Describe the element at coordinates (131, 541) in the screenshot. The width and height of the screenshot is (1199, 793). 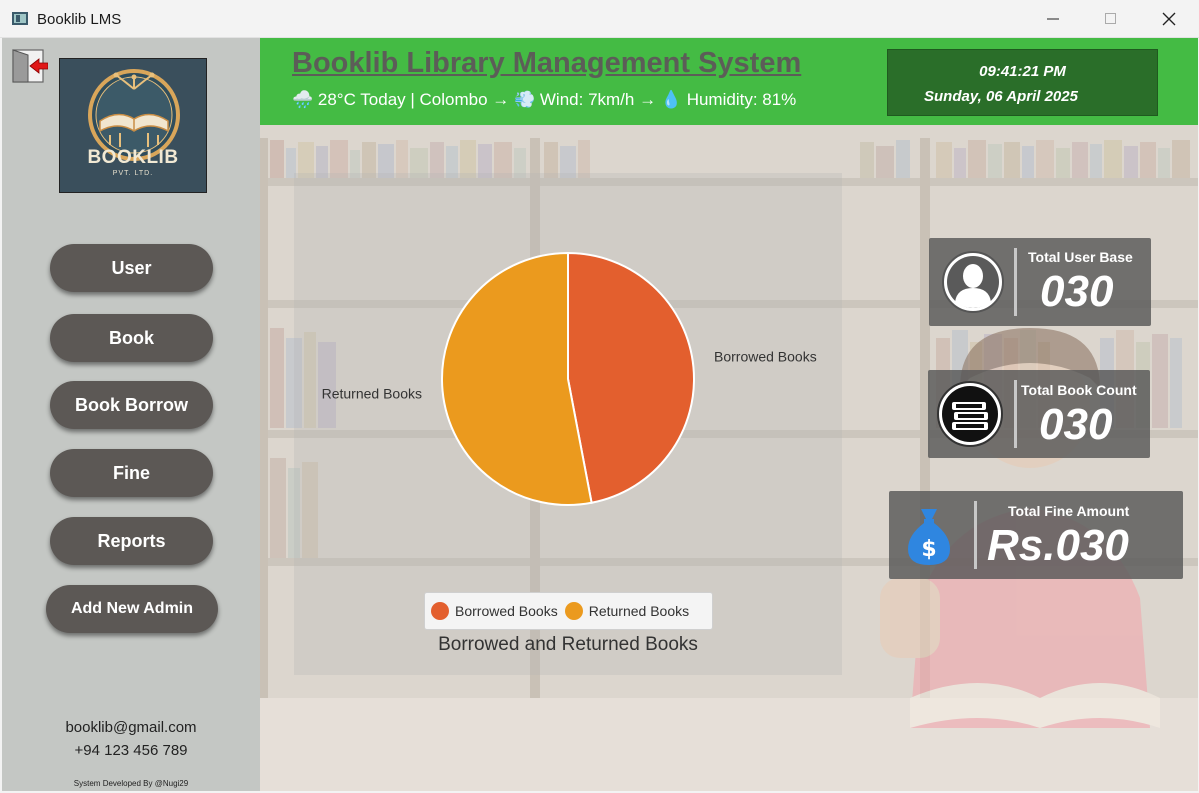
I see `reports-button: Reports` at that location.